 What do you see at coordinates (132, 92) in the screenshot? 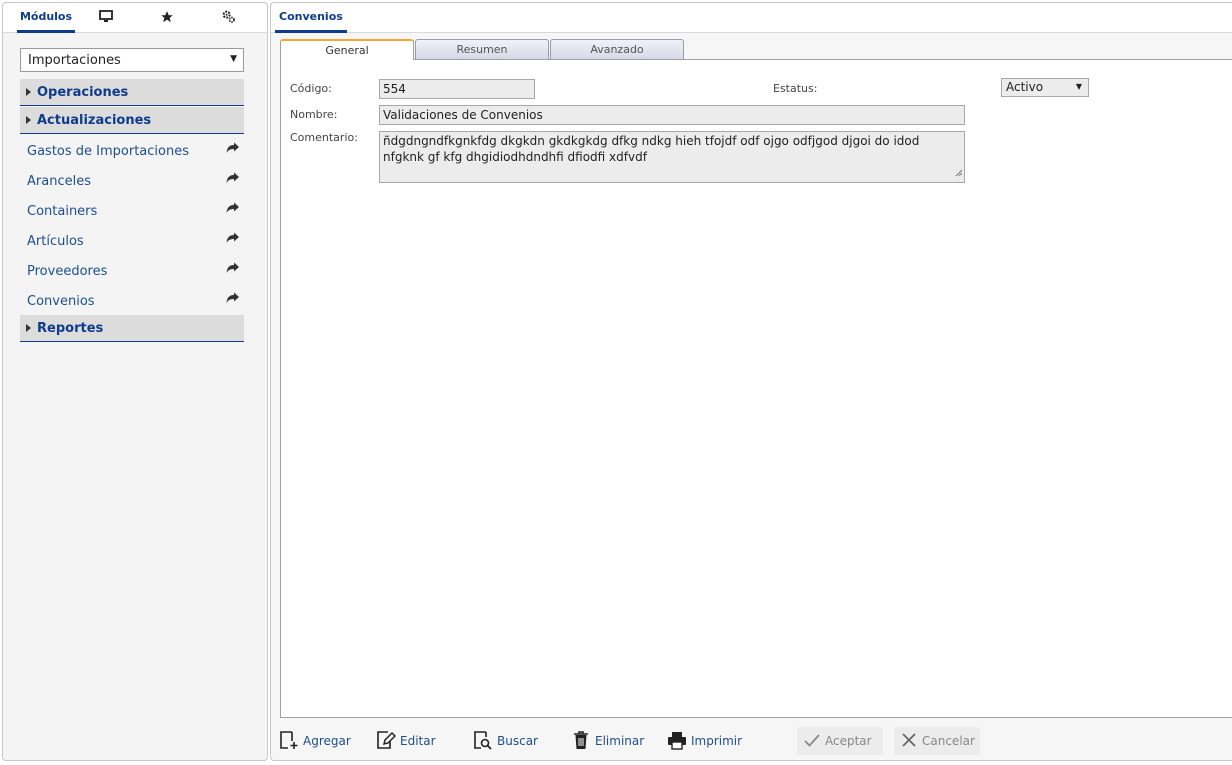
I see `section-operaciones: Operaciones` at bounding box center [132, 92].